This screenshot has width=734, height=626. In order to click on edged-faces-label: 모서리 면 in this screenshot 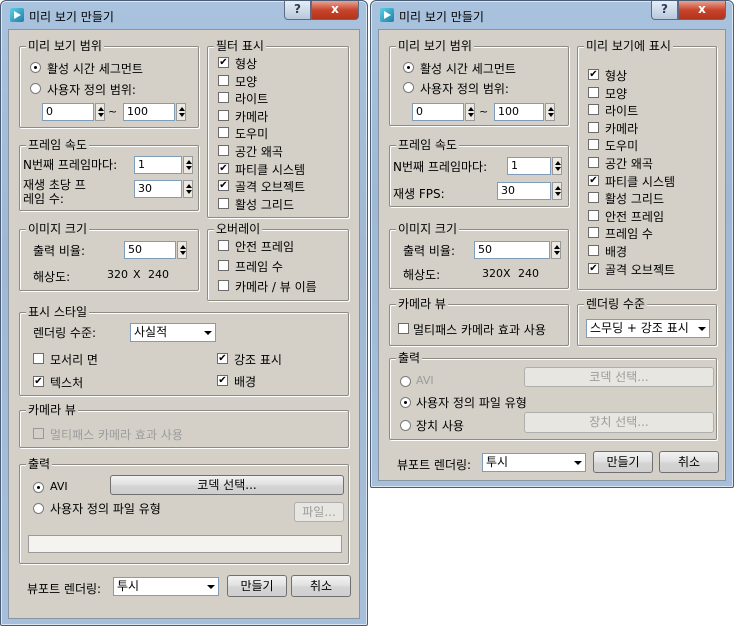, I will do `click(74, 360)`.